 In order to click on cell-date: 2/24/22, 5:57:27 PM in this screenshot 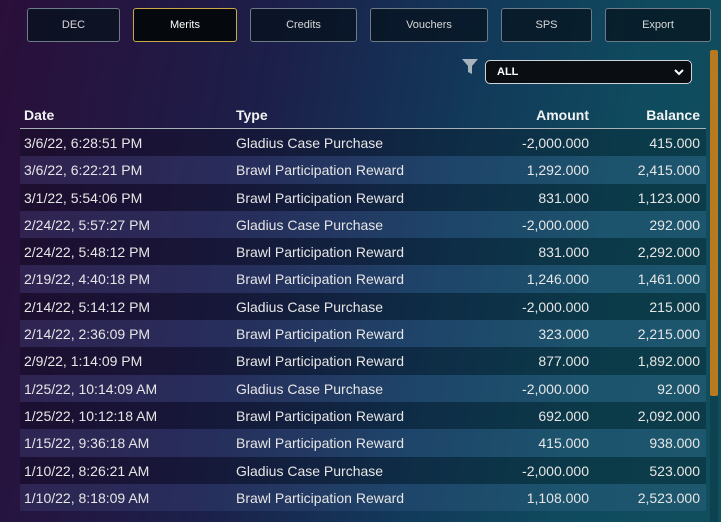, I will do `click(87, 224)`.